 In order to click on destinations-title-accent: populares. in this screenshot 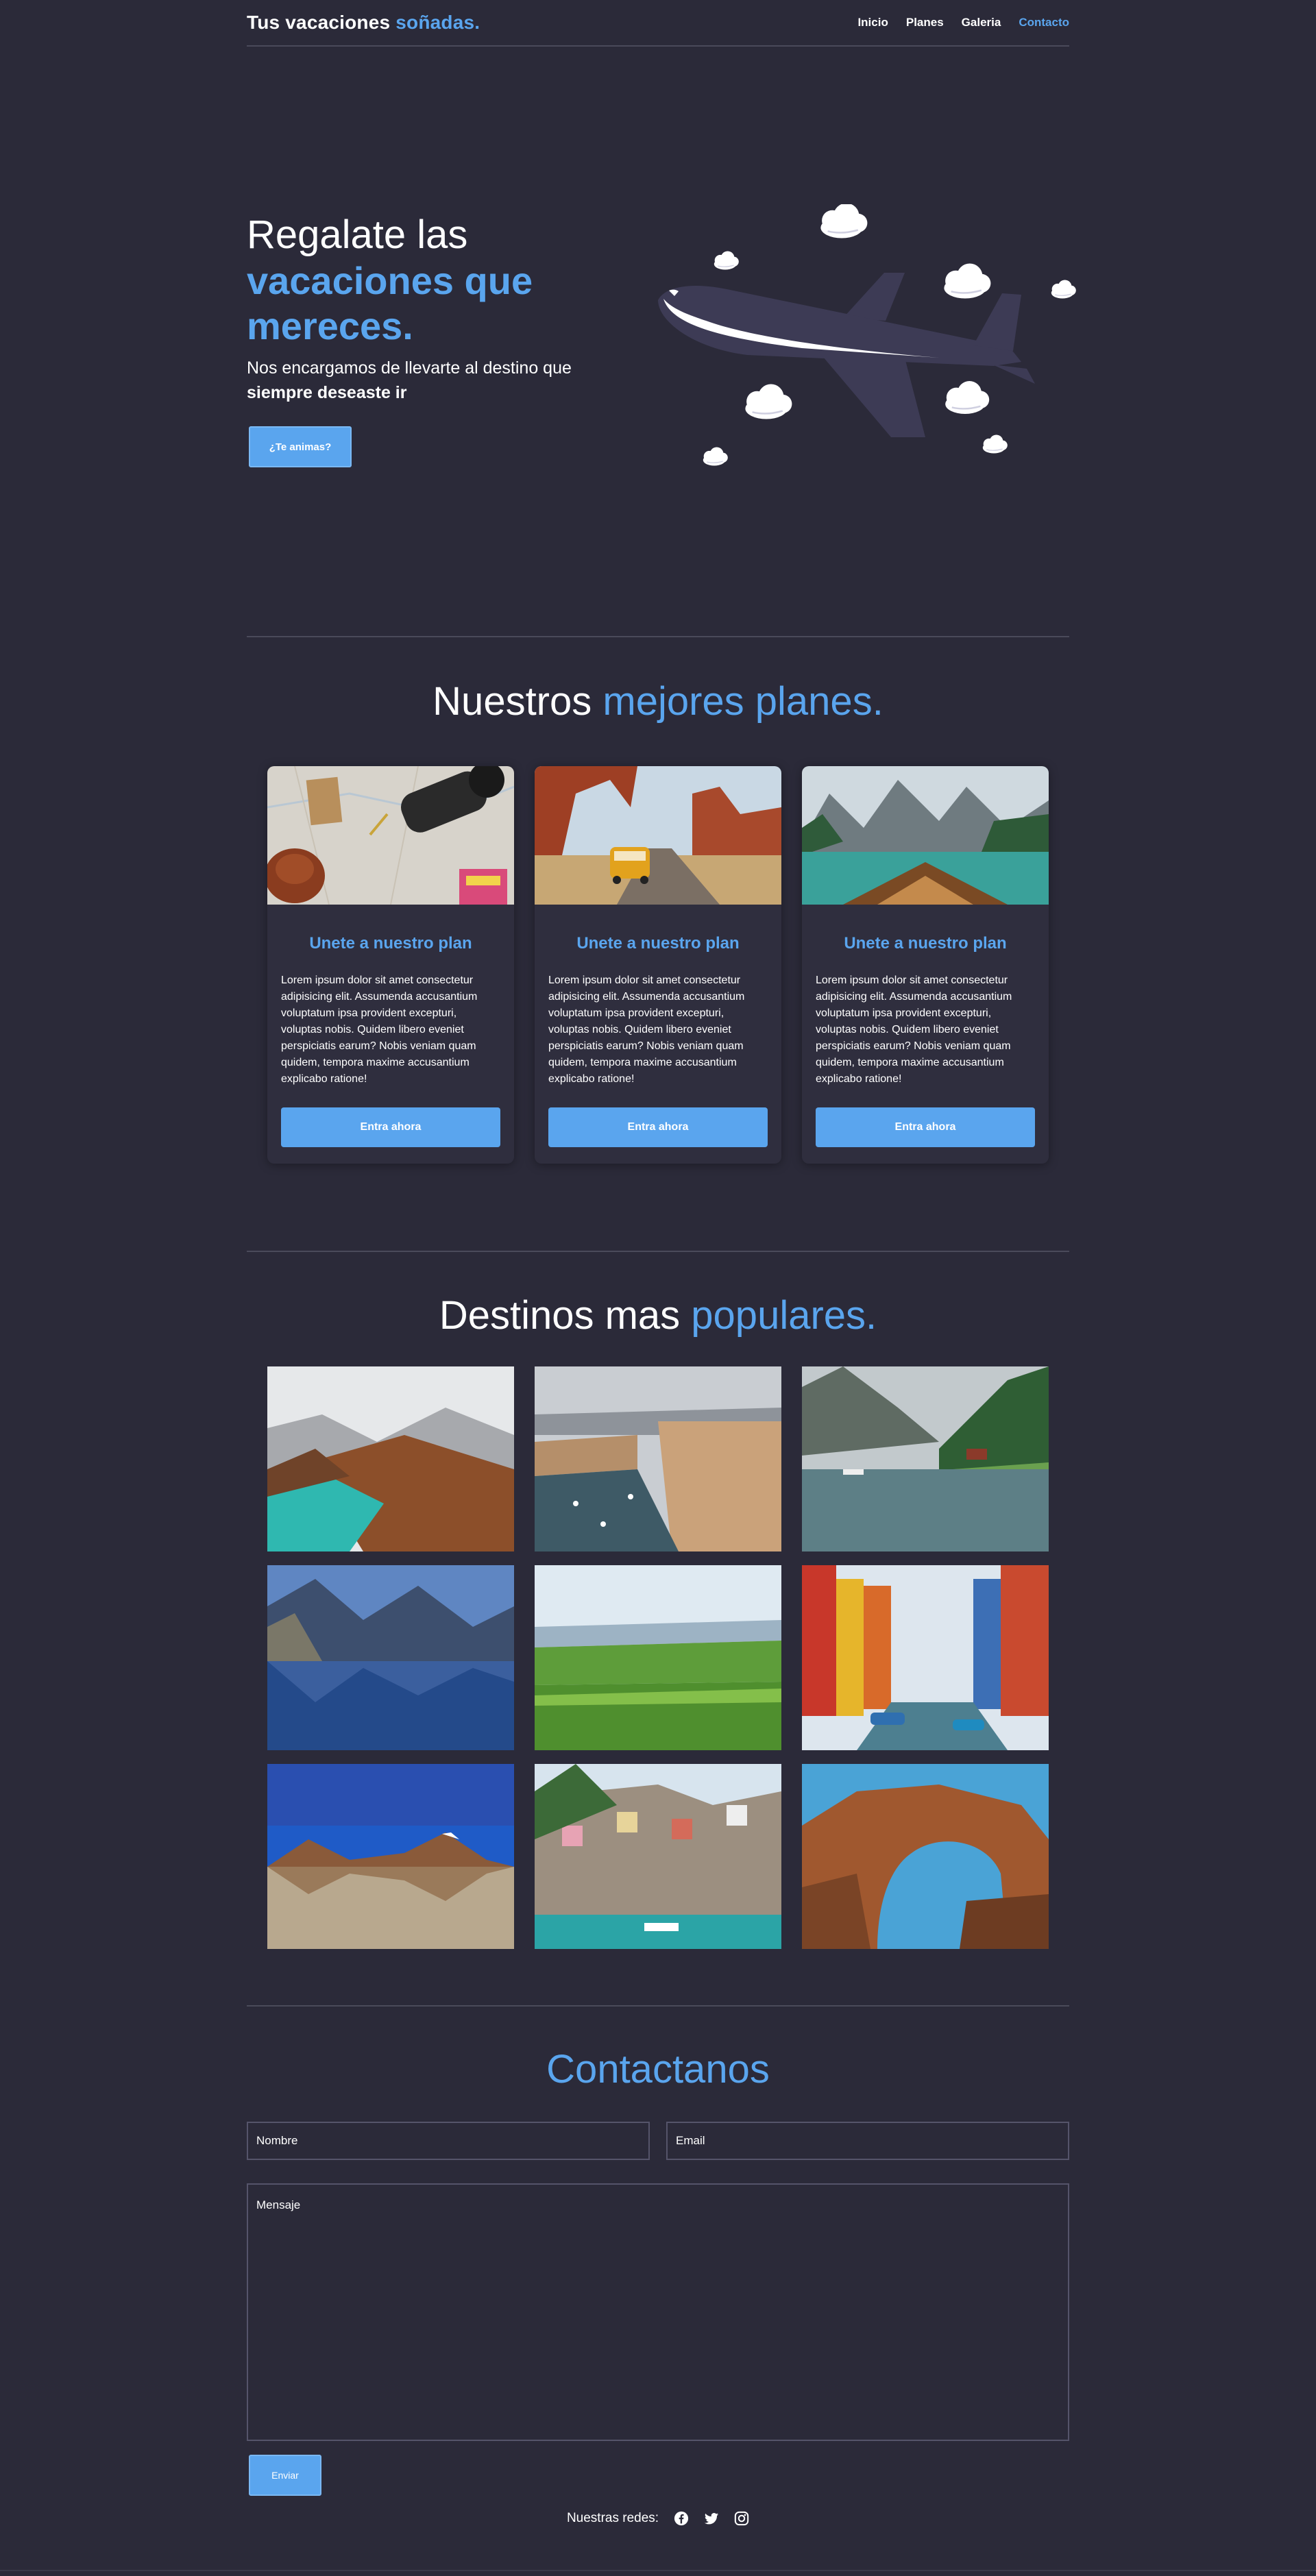, I will do `click(784, 1316)`.